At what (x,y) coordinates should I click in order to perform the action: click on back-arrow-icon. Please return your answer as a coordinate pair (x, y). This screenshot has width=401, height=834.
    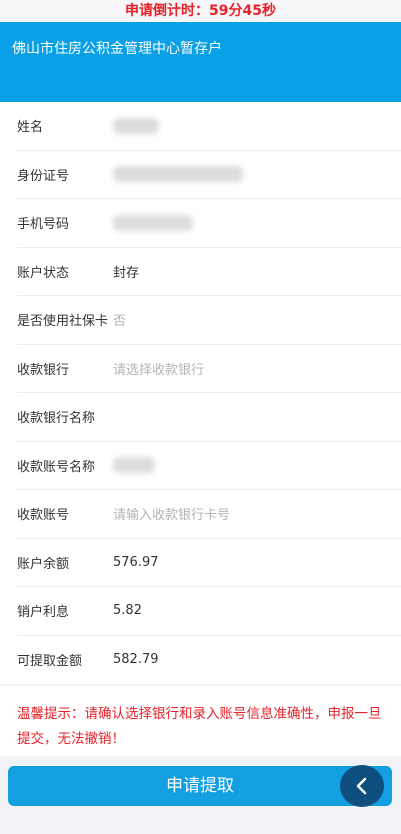
    Looking at the image, I should click on (362, 786).